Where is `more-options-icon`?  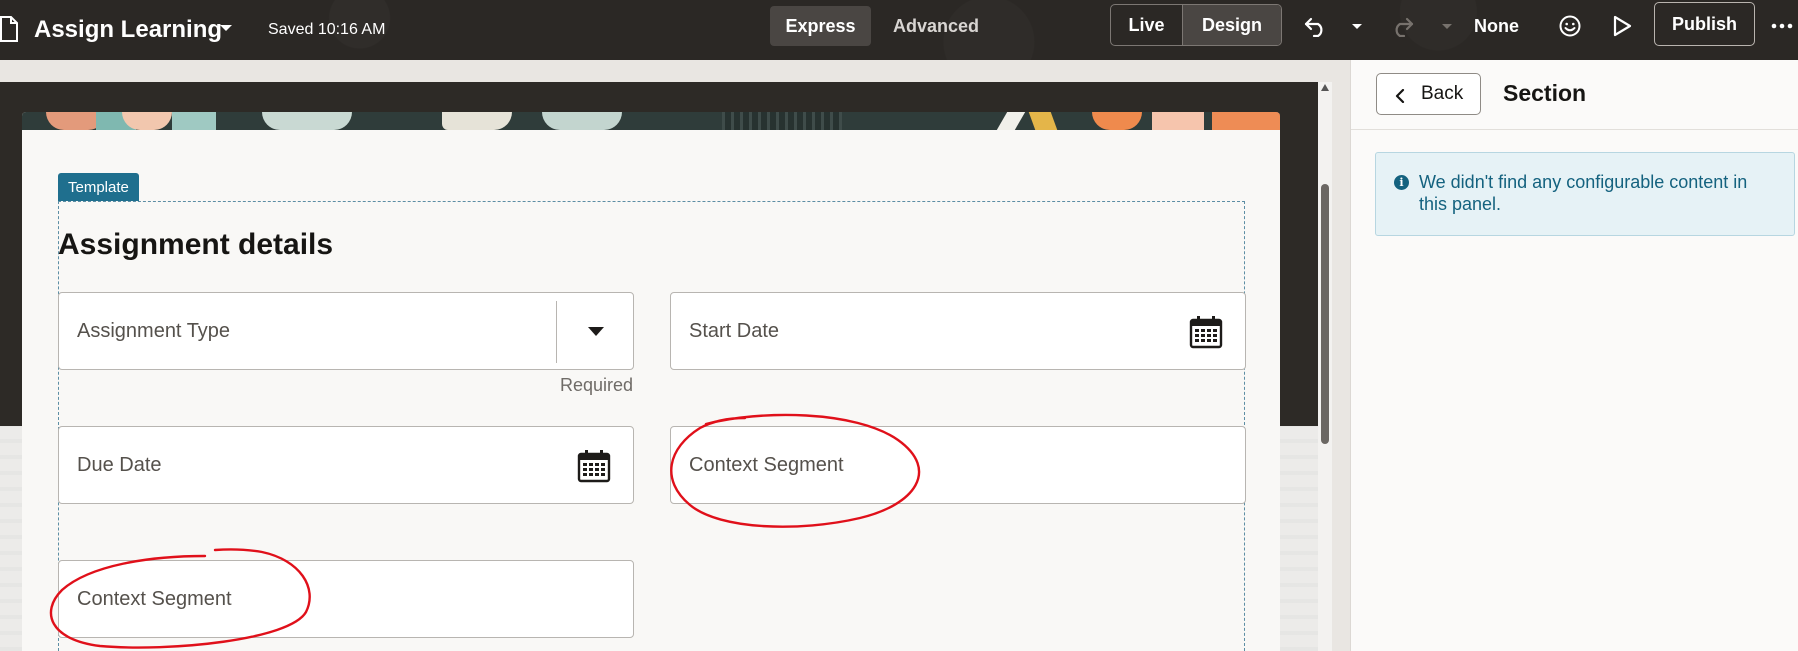 more-options-icon is located at coordinates (1784, 26).